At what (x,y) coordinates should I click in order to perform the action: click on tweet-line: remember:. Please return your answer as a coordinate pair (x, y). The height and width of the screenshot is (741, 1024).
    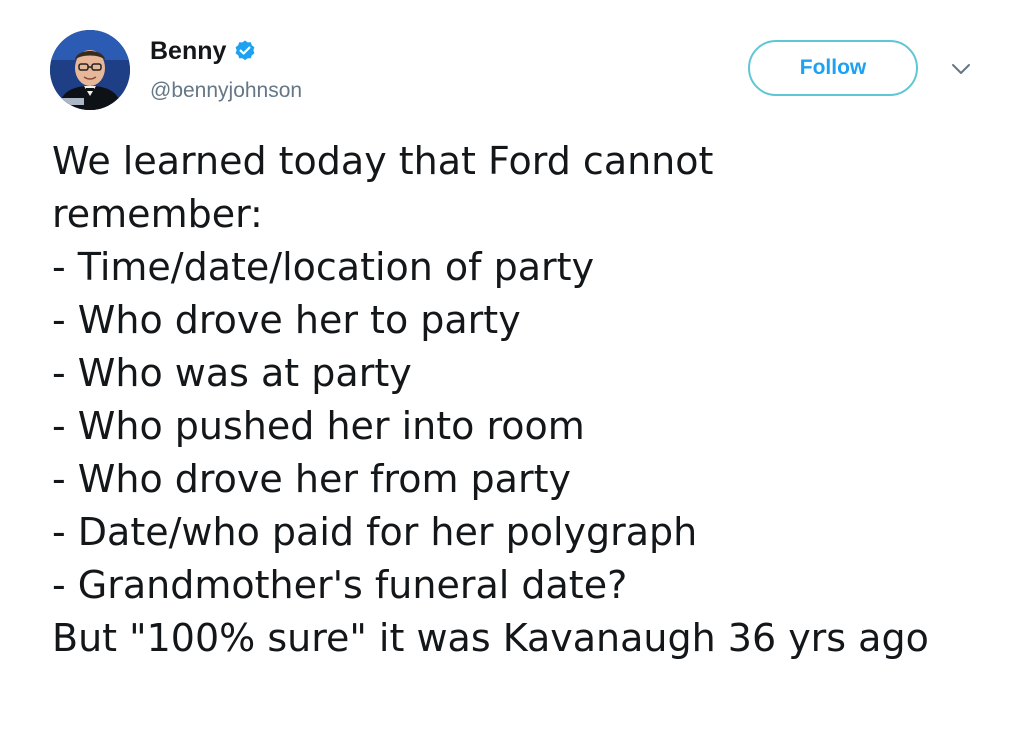
    Looking at the image, I should click on (157, 214).